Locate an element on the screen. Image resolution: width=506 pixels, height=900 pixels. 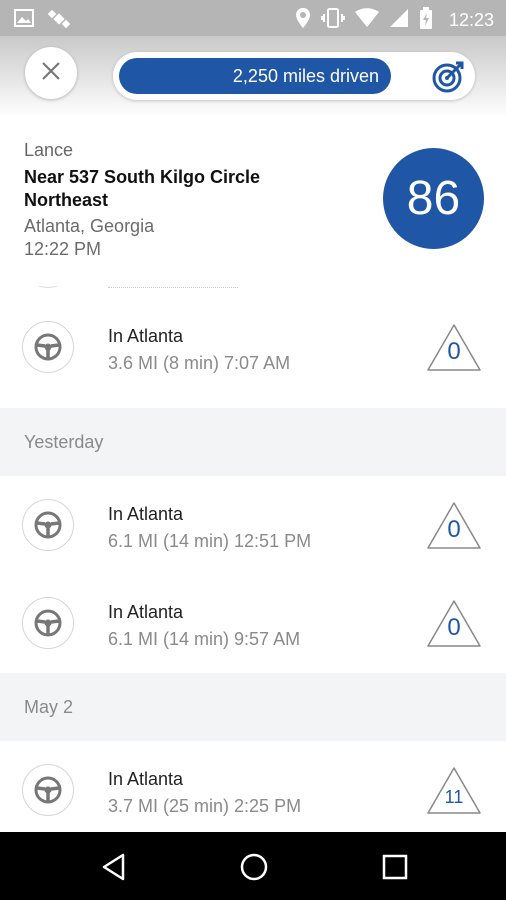
target-icon is located at coordinates (448, 79).